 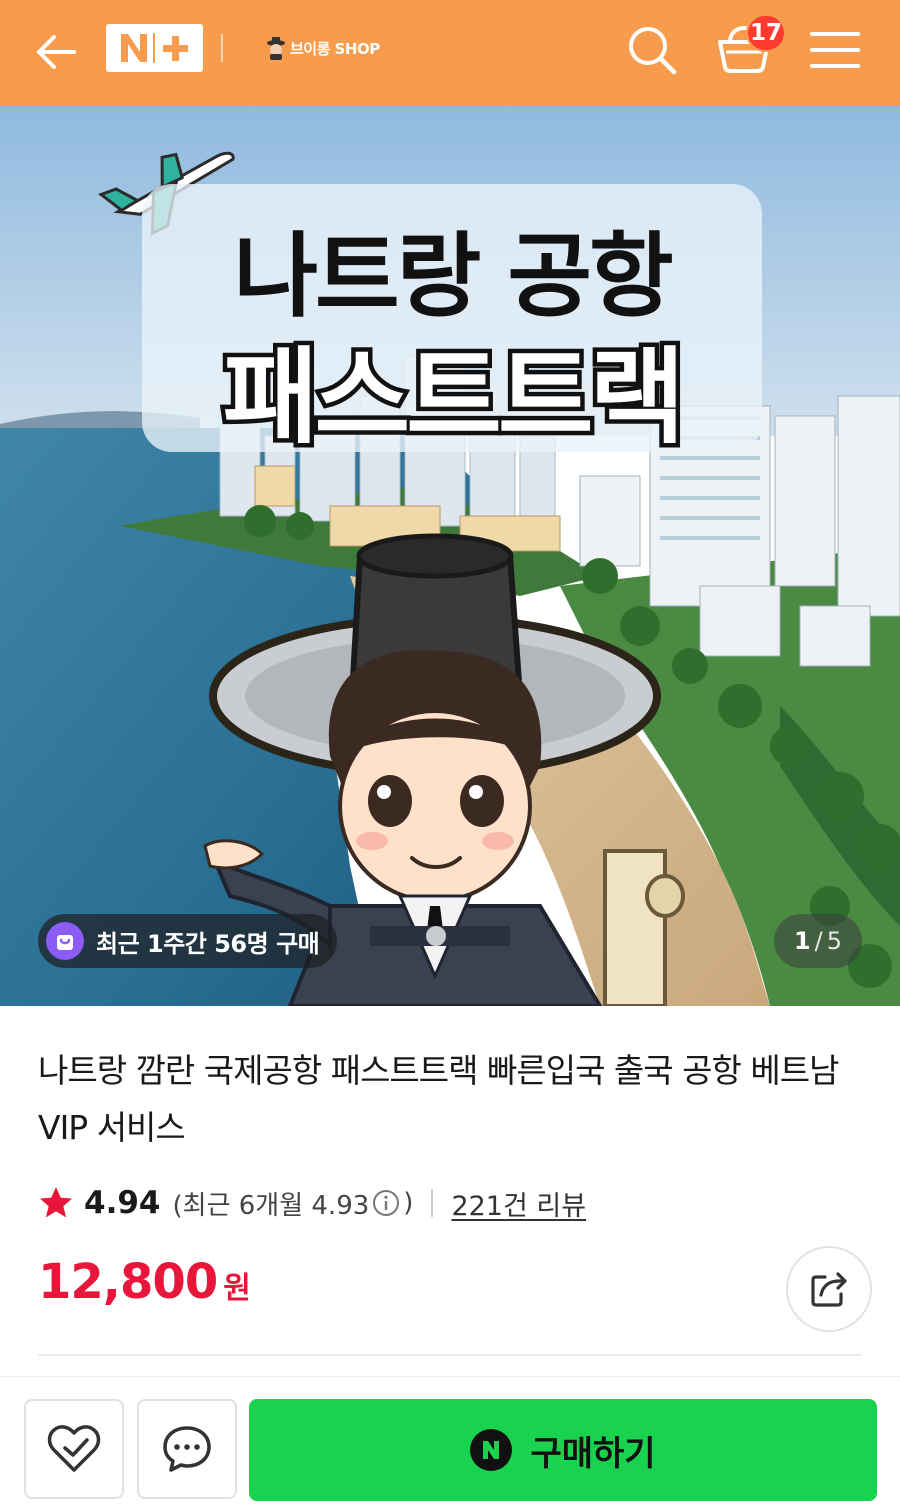 I want to click on wishlist-button, so click(x=74, y=1449).